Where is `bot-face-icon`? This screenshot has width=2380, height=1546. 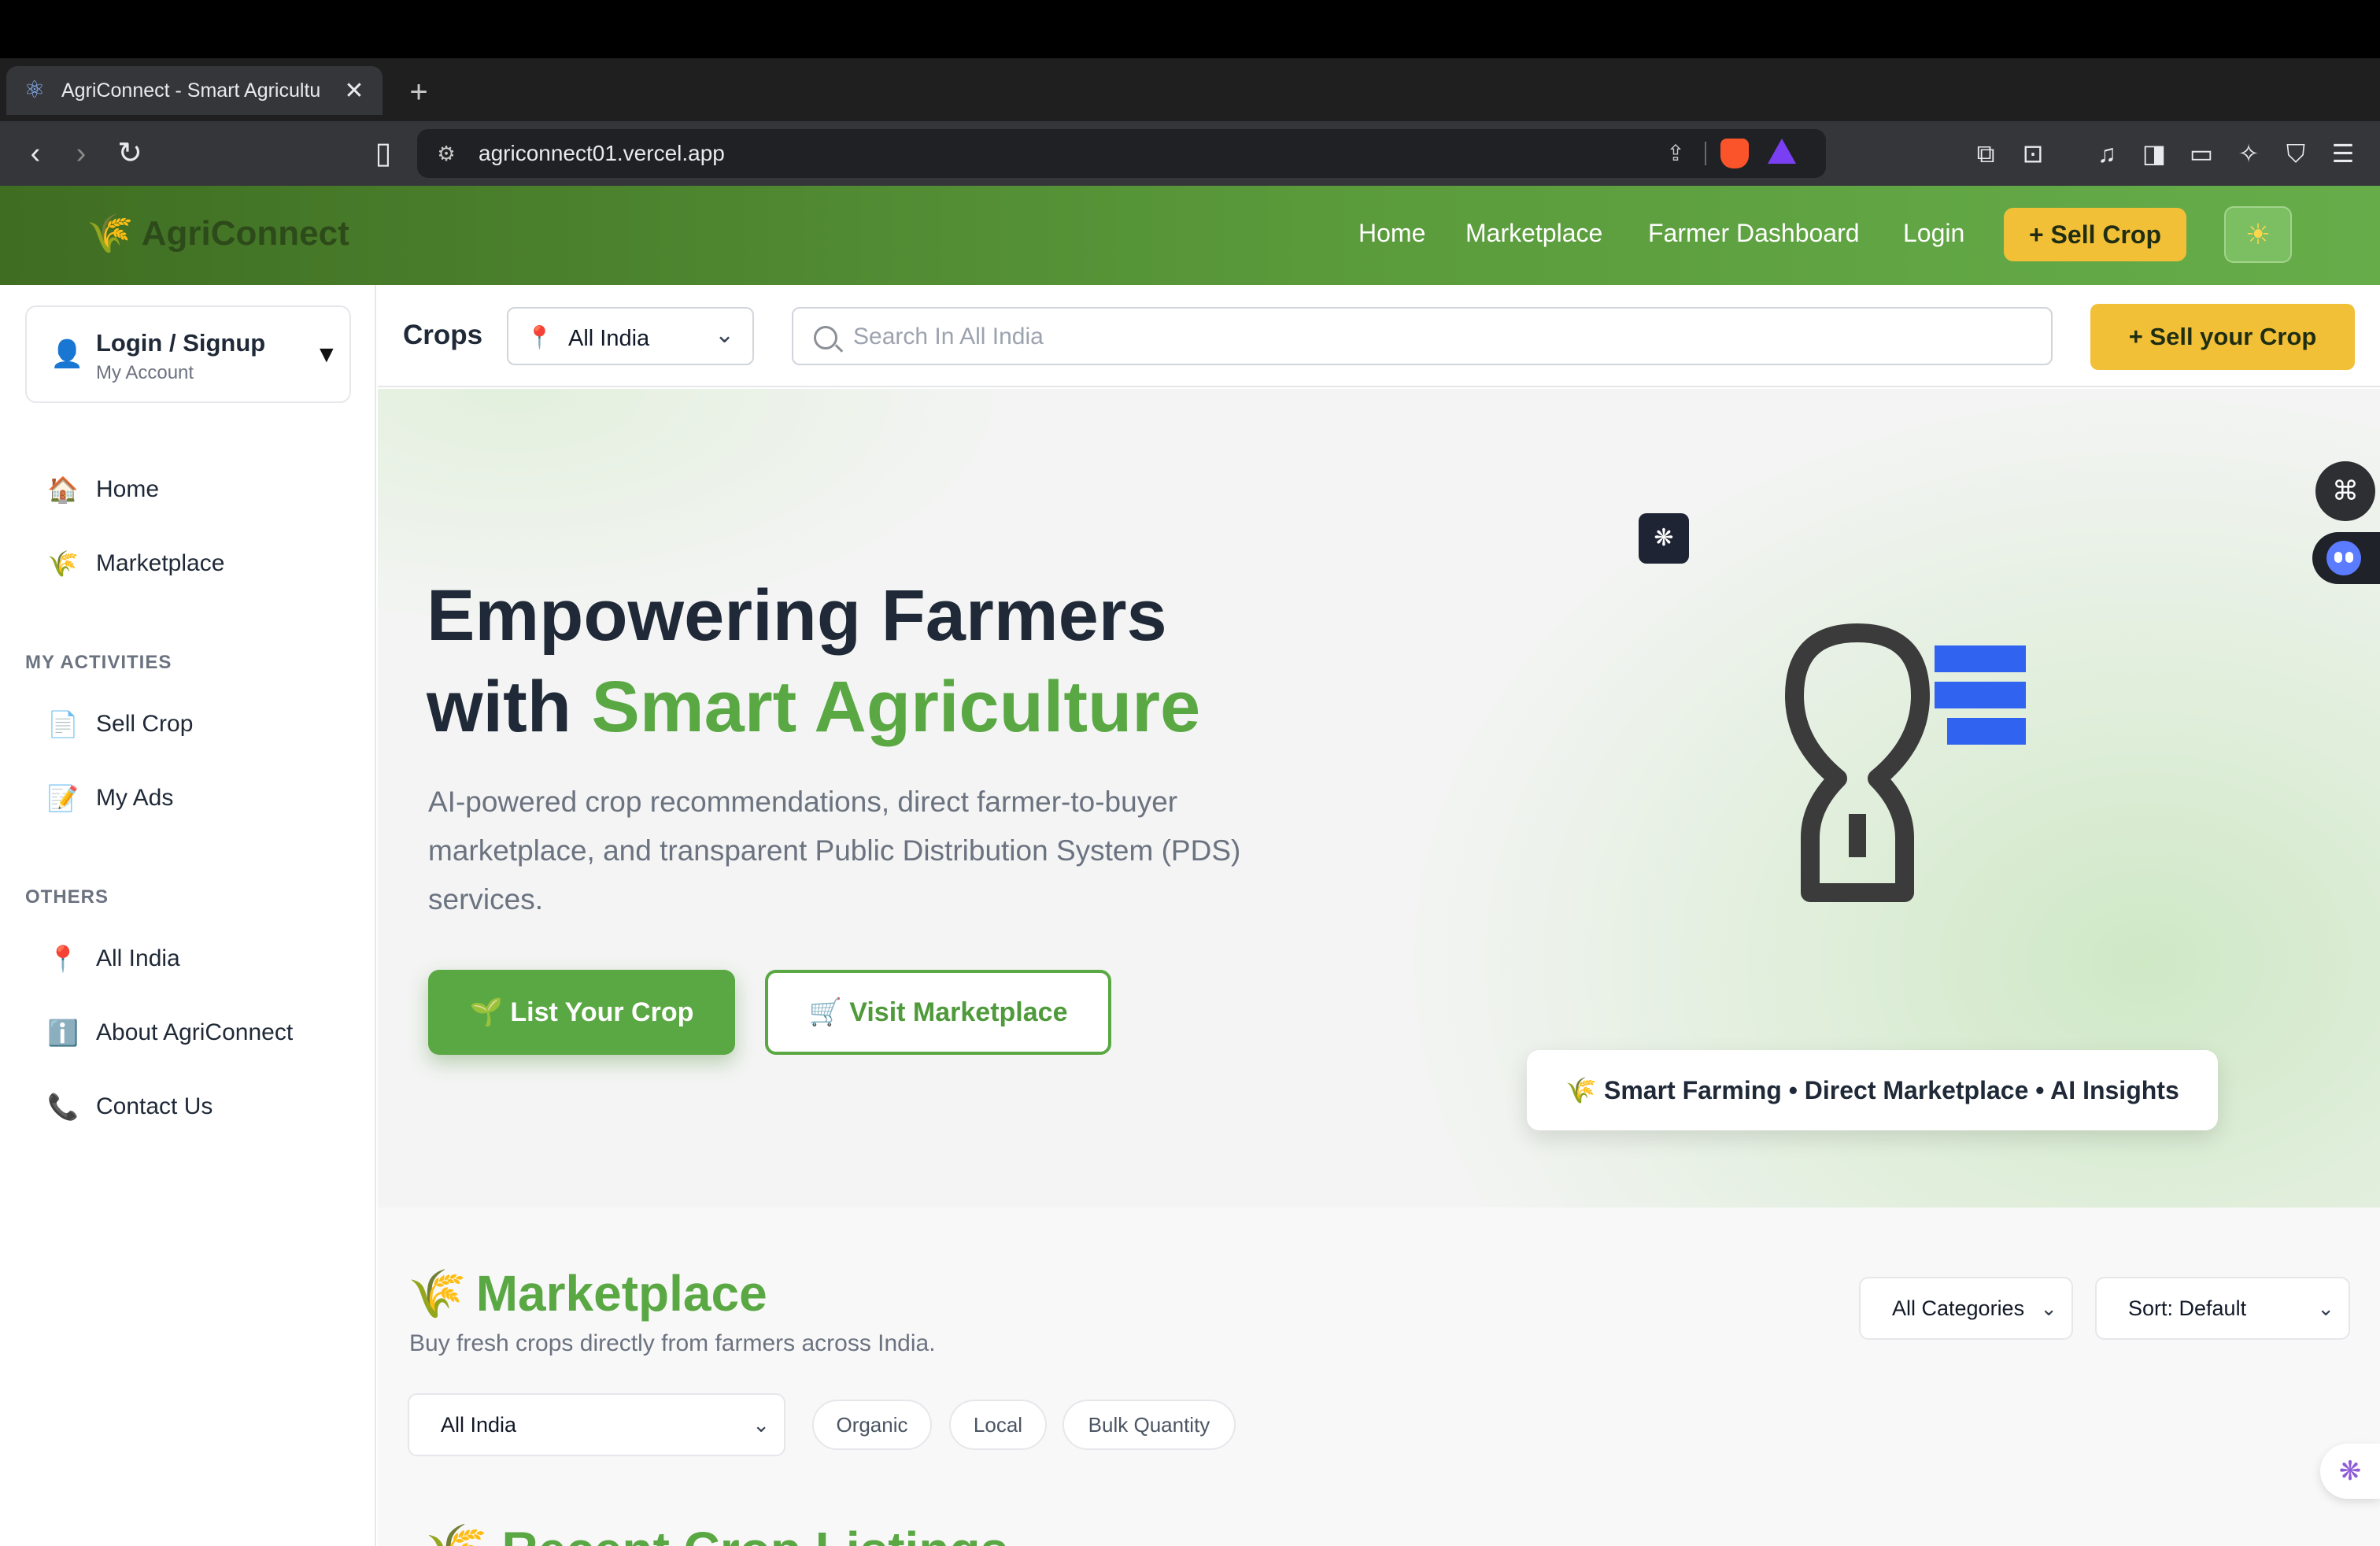
bot-face-icon is located at coordinates (2343, 558).